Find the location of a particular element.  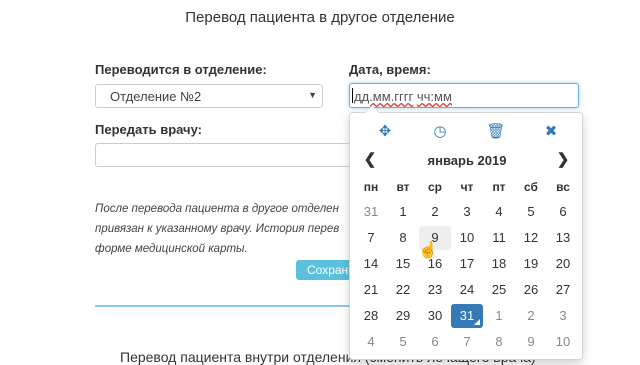

trash-icon: 🗑 is located at coordinates (496, 132).